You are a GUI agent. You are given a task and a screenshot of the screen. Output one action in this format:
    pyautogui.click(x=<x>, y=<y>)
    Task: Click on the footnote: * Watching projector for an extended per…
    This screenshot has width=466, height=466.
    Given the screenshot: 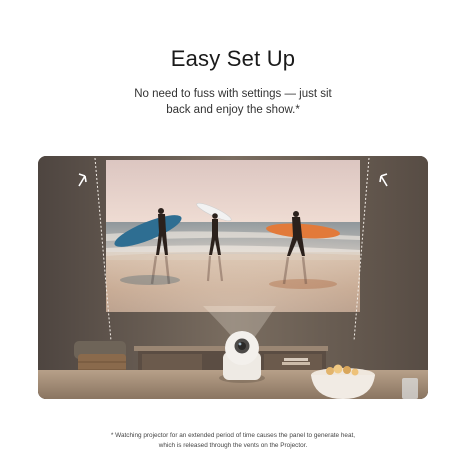 What is the action you would take?
    pyautogui.click(x=233, y=441)
    